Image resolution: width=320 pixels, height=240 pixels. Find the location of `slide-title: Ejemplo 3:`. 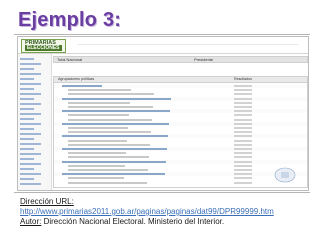

slide-title: Ejemplo 3: is located at coordinates (70, 20).